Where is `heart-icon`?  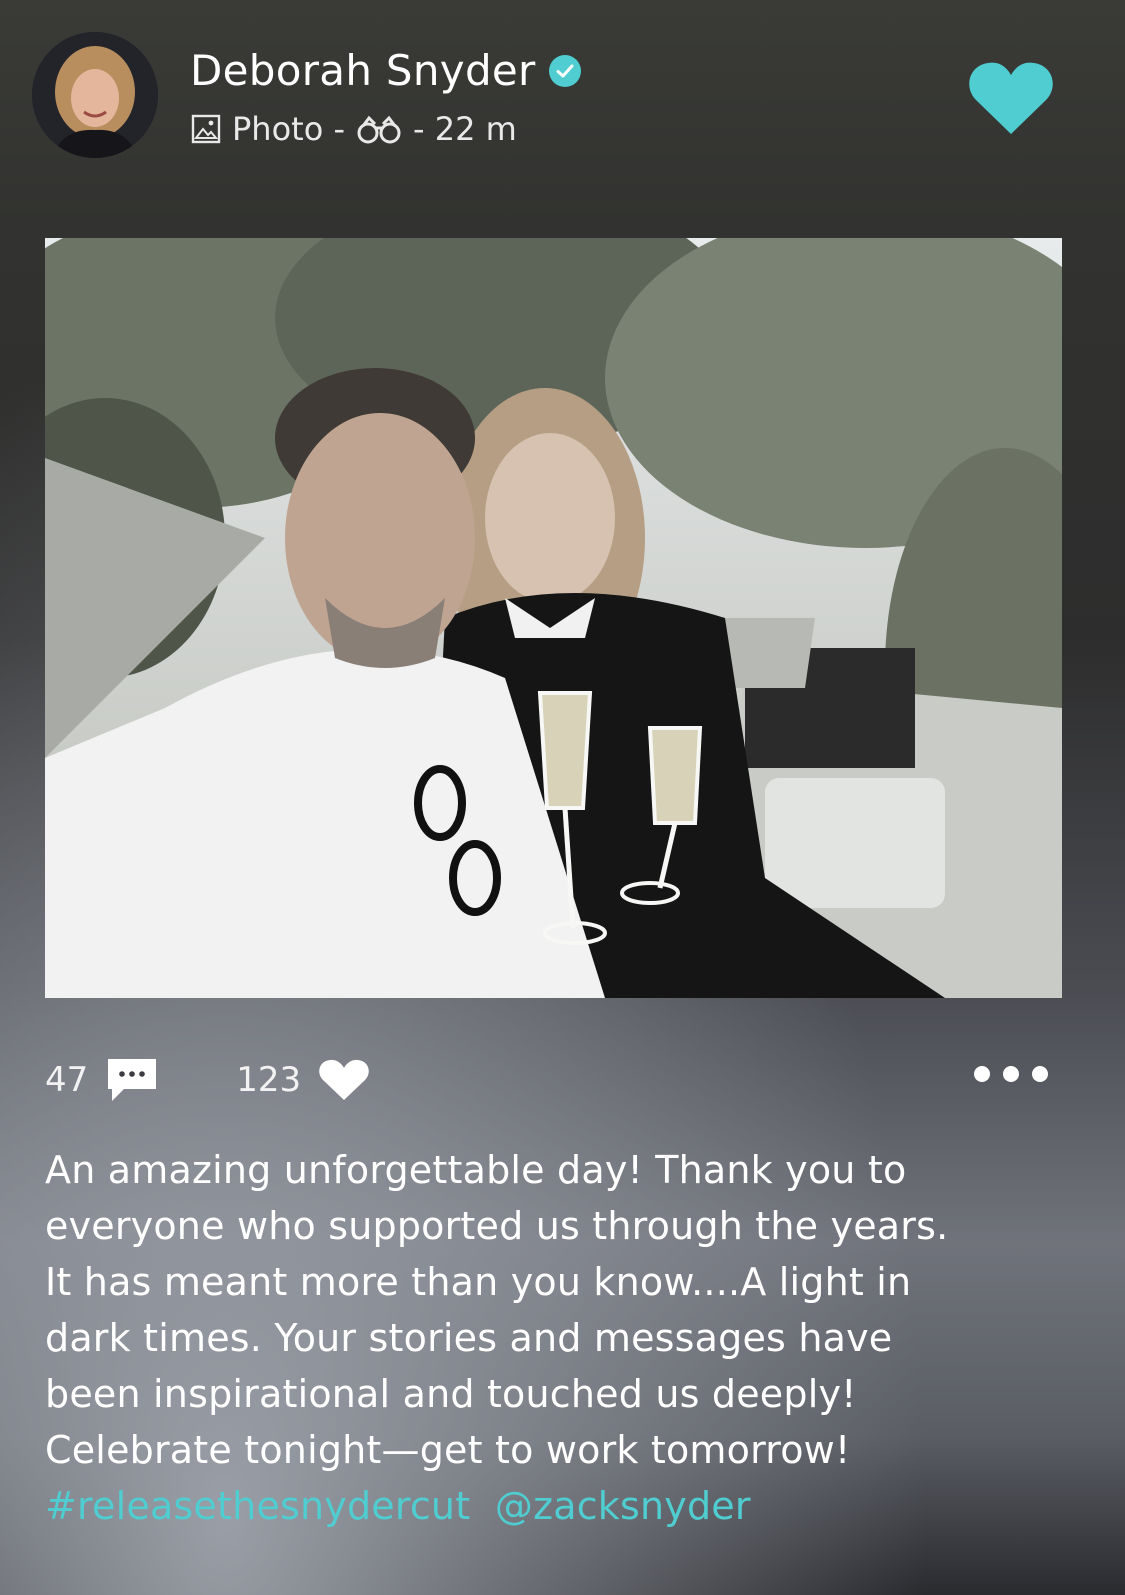
heart-icon is located at coordinates (344, 1080).